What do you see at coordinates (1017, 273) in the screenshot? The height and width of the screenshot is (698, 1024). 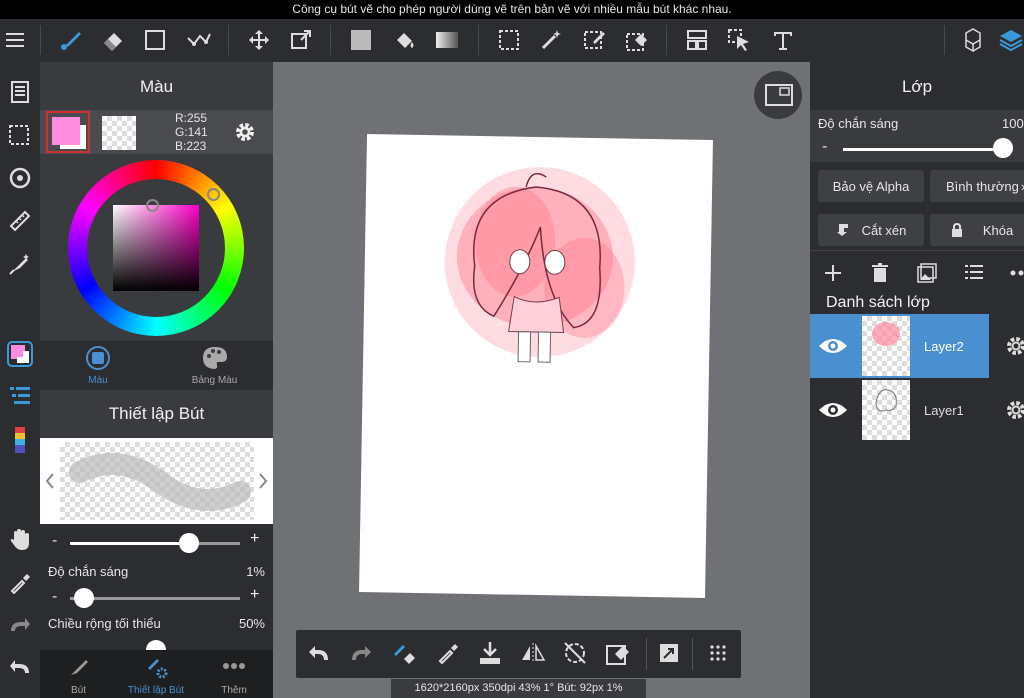 I see `layer-more-icon` at bounding box center [1017, 273].